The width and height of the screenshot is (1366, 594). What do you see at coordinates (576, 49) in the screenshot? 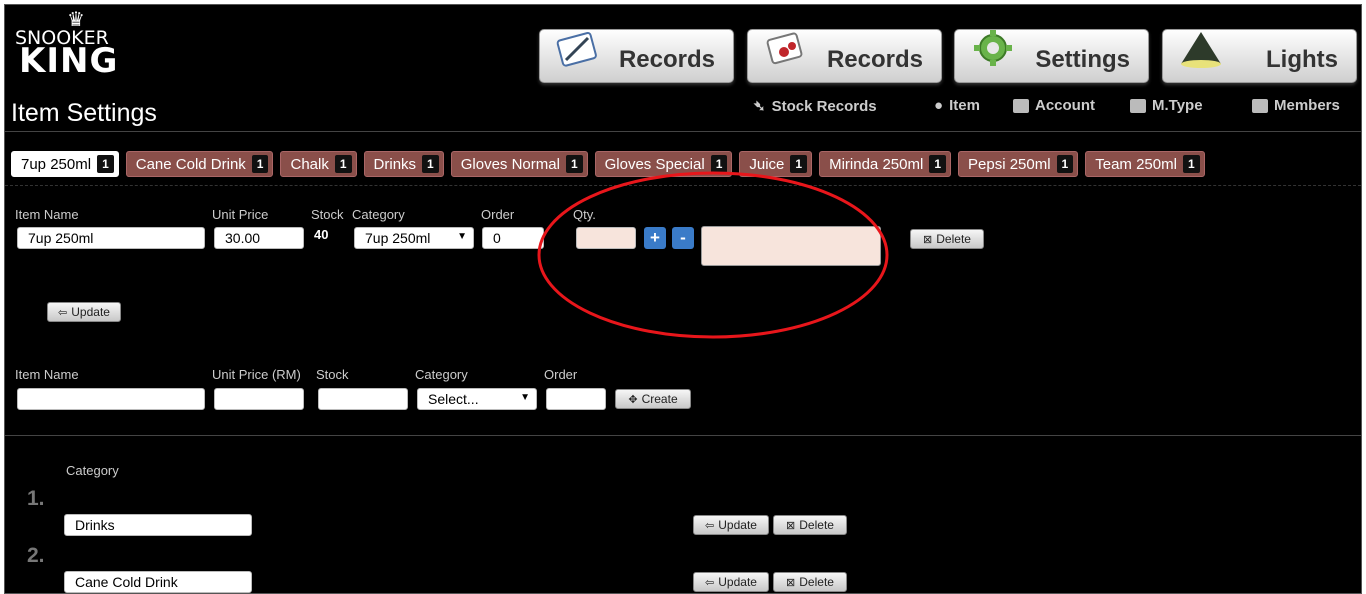
I see `notepad-pen-icon` at bounding box center [576, 49].